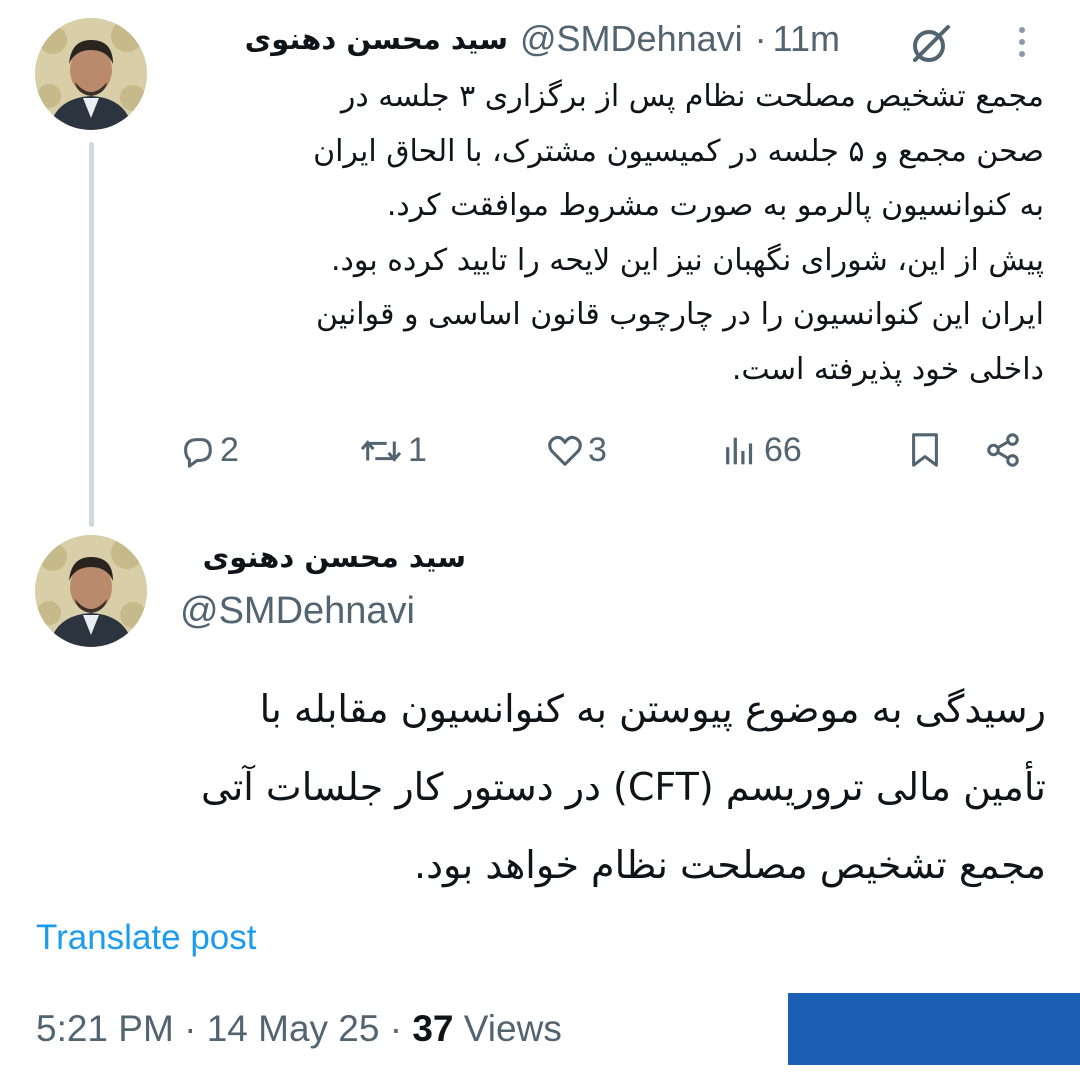 The image size is (1080, 1082). What do you see at coordinates (293, 1028) in the screenshot?
I see `post-date: 14 May 25` at bounding box center [293, 1028].